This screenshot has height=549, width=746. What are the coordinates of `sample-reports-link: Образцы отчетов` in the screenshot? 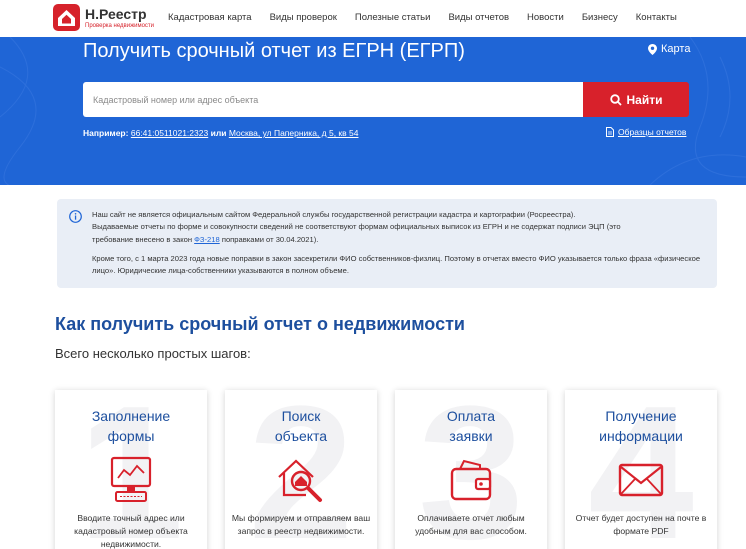 It's located at (646, 132).